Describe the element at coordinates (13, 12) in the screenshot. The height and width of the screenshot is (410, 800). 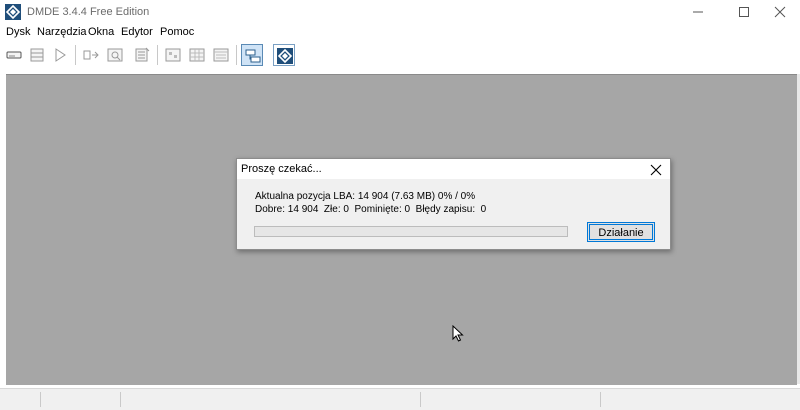
I see `dmde-app-icon` at that location.